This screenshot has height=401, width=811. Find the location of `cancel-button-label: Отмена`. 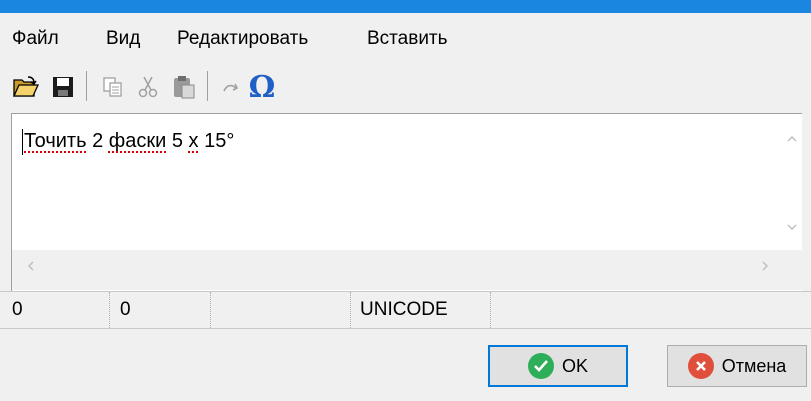

cancel-button-label: Отмена is located at coordinates (754, 365).